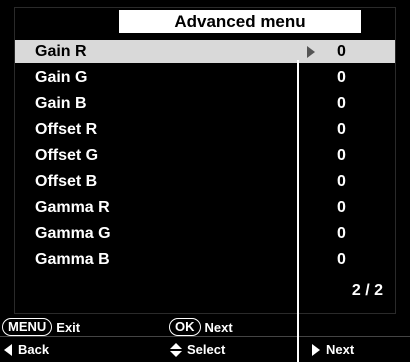 This screenshot has width=410, height=362. What do you see at coordinates (72, 207) in the screenshot?
I see `menu-item-label: Gamma R` at bounding box center [72, 207].